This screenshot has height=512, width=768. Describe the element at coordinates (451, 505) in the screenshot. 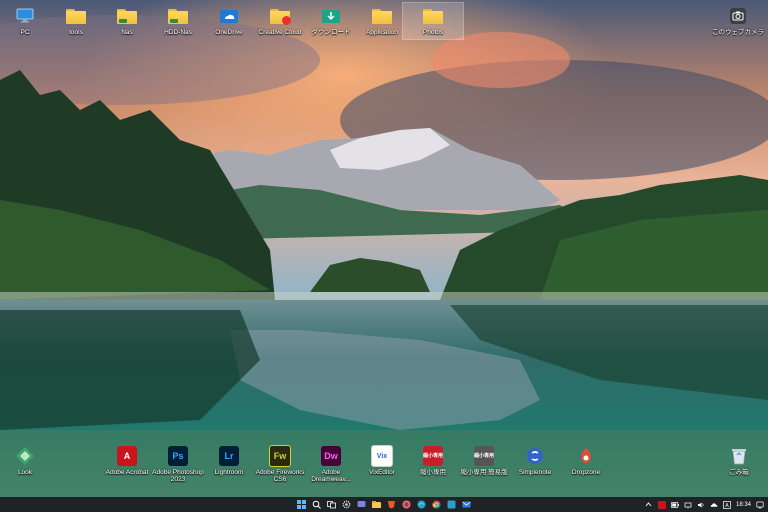

I see `app-icon` at that location.